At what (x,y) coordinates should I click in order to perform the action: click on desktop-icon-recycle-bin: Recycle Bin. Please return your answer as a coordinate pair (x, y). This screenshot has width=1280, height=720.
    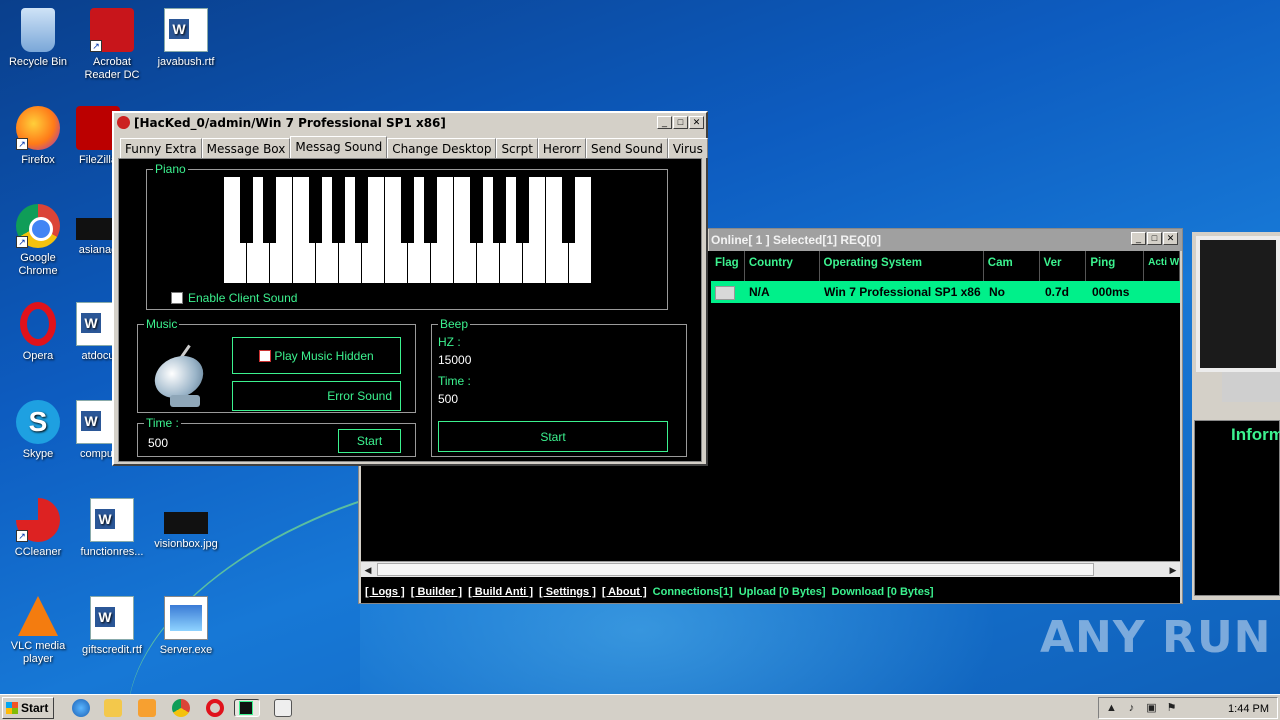
    Looking at the image, I should click on (38, 38).